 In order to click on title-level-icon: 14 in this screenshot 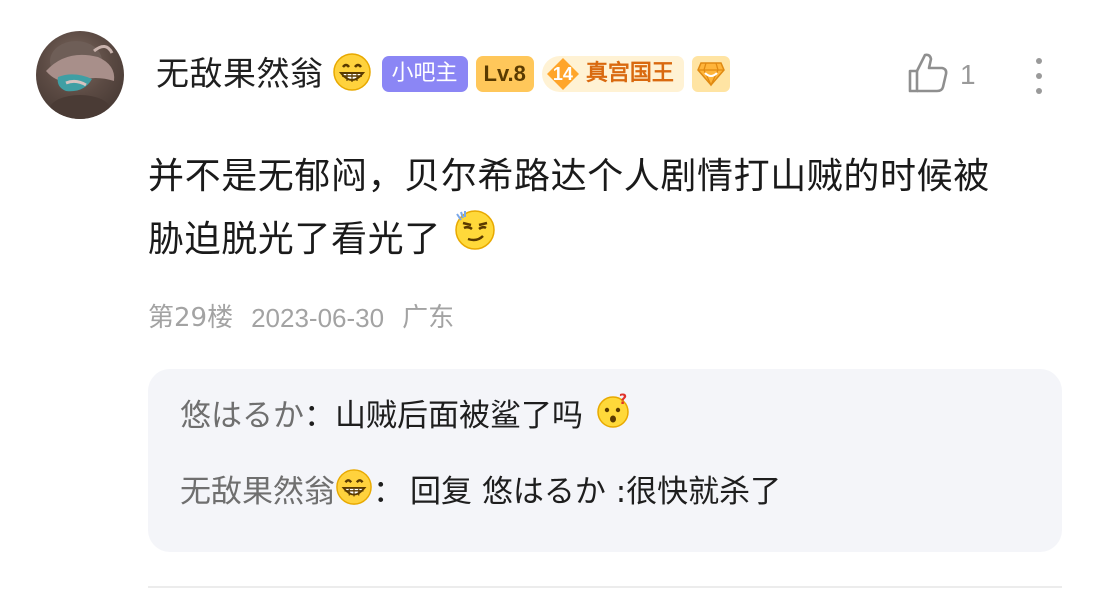, I will do `click(563, 74)`.